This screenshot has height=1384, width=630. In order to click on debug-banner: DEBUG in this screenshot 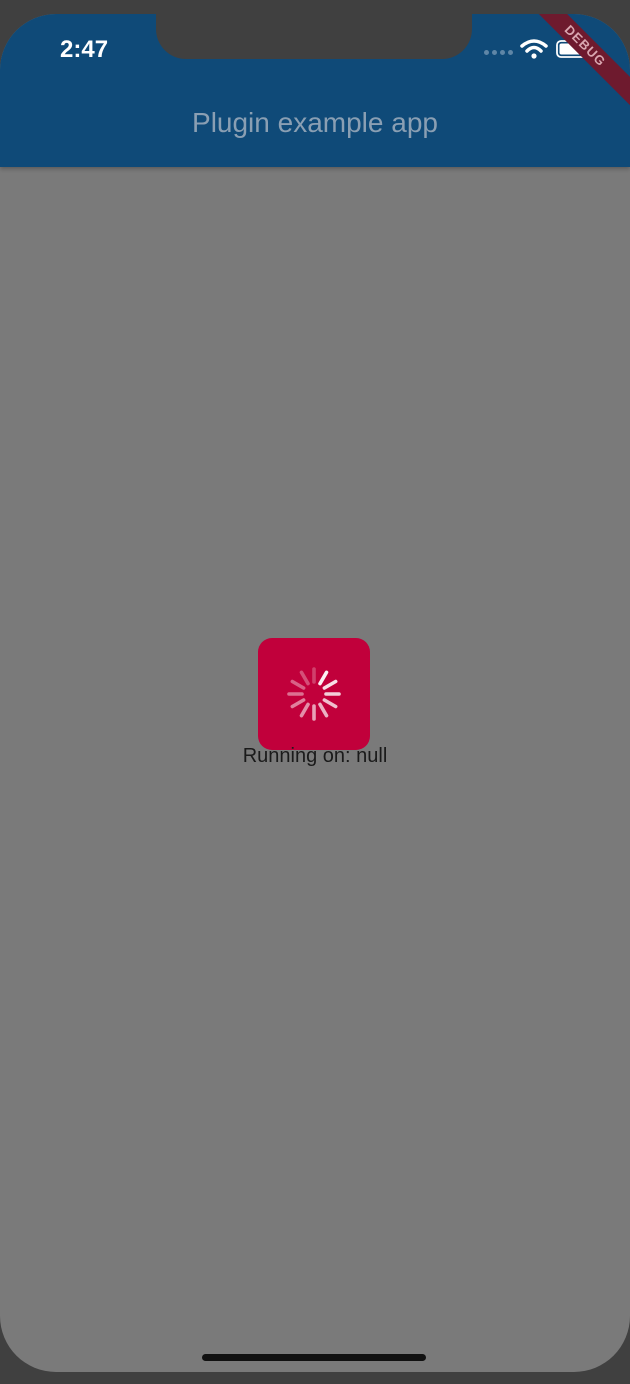, I will do `click(573, 64)`.